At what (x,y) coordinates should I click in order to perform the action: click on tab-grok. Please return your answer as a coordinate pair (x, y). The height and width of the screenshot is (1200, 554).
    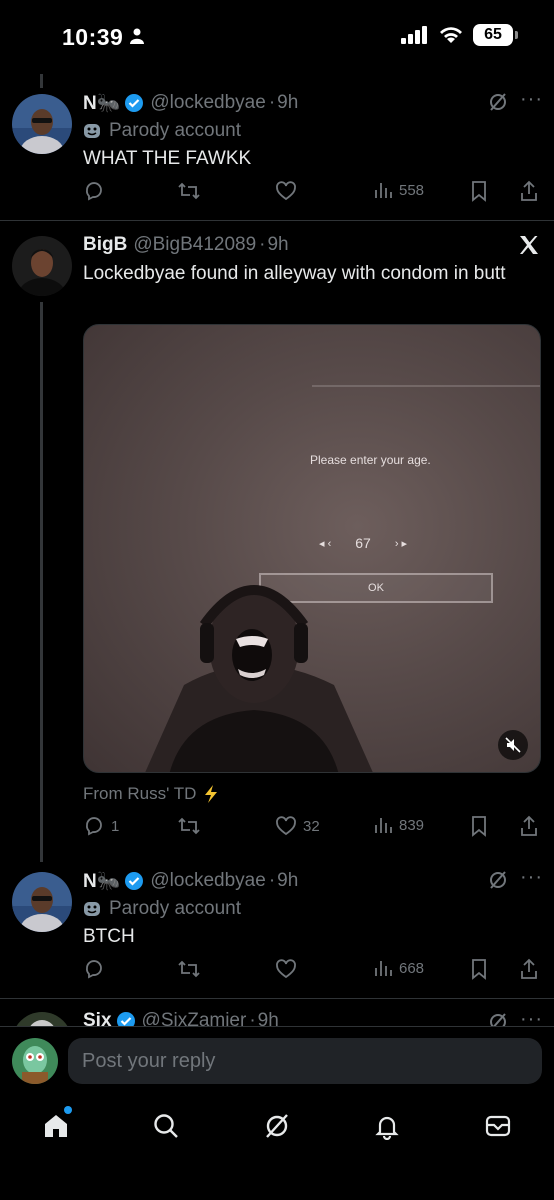
    Looking at the image, I should click on (277, 1126).